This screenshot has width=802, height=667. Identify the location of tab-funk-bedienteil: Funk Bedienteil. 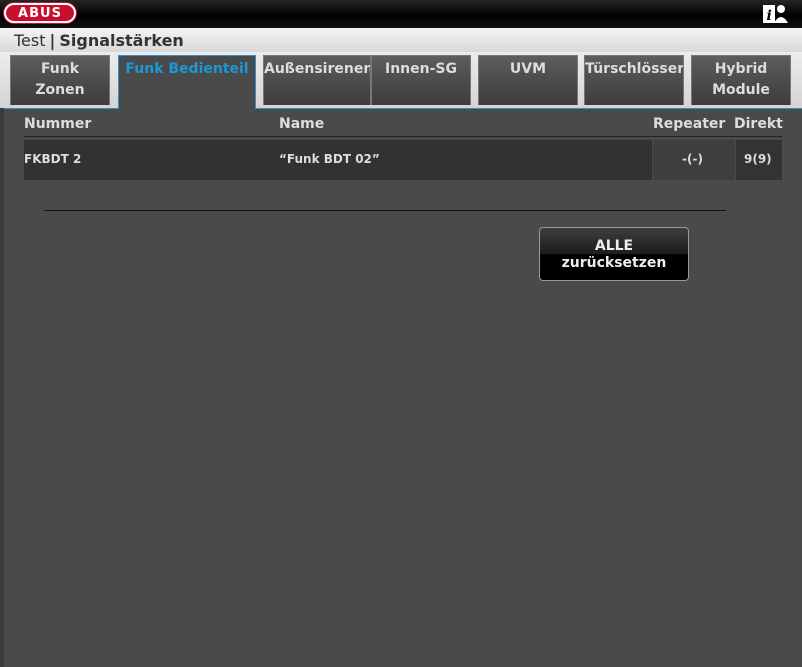
(187, 82).